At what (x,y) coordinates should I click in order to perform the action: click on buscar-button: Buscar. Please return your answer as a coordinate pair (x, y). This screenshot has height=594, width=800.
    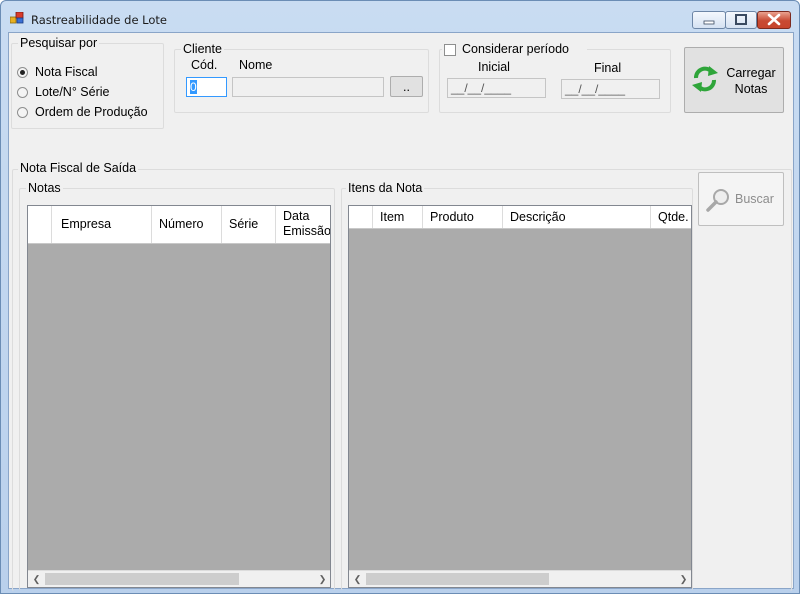
    Looking at the image, I should click on (741, 199).